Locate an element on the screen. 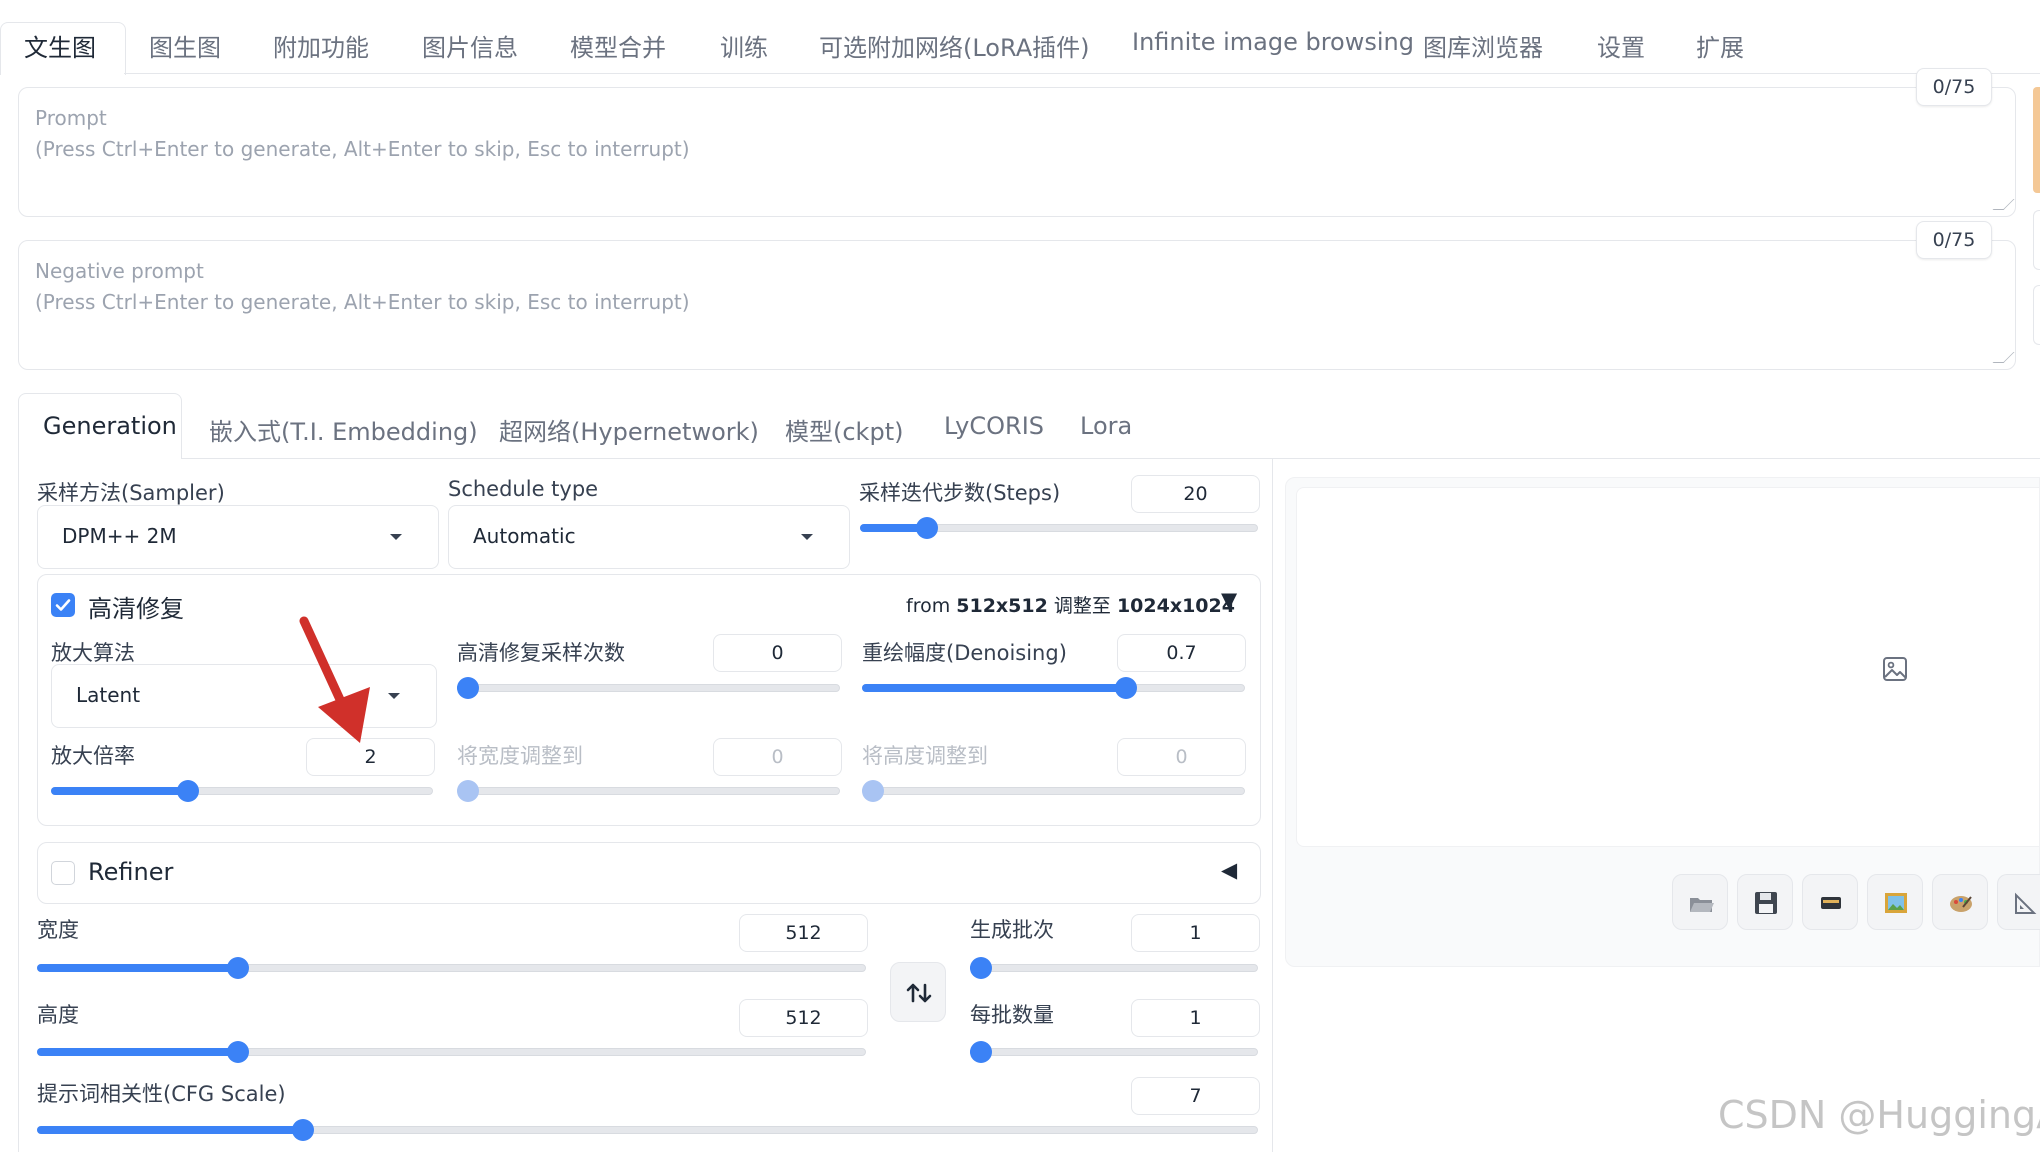  refiner-label: Refiner is located at coordinates (130, 872).